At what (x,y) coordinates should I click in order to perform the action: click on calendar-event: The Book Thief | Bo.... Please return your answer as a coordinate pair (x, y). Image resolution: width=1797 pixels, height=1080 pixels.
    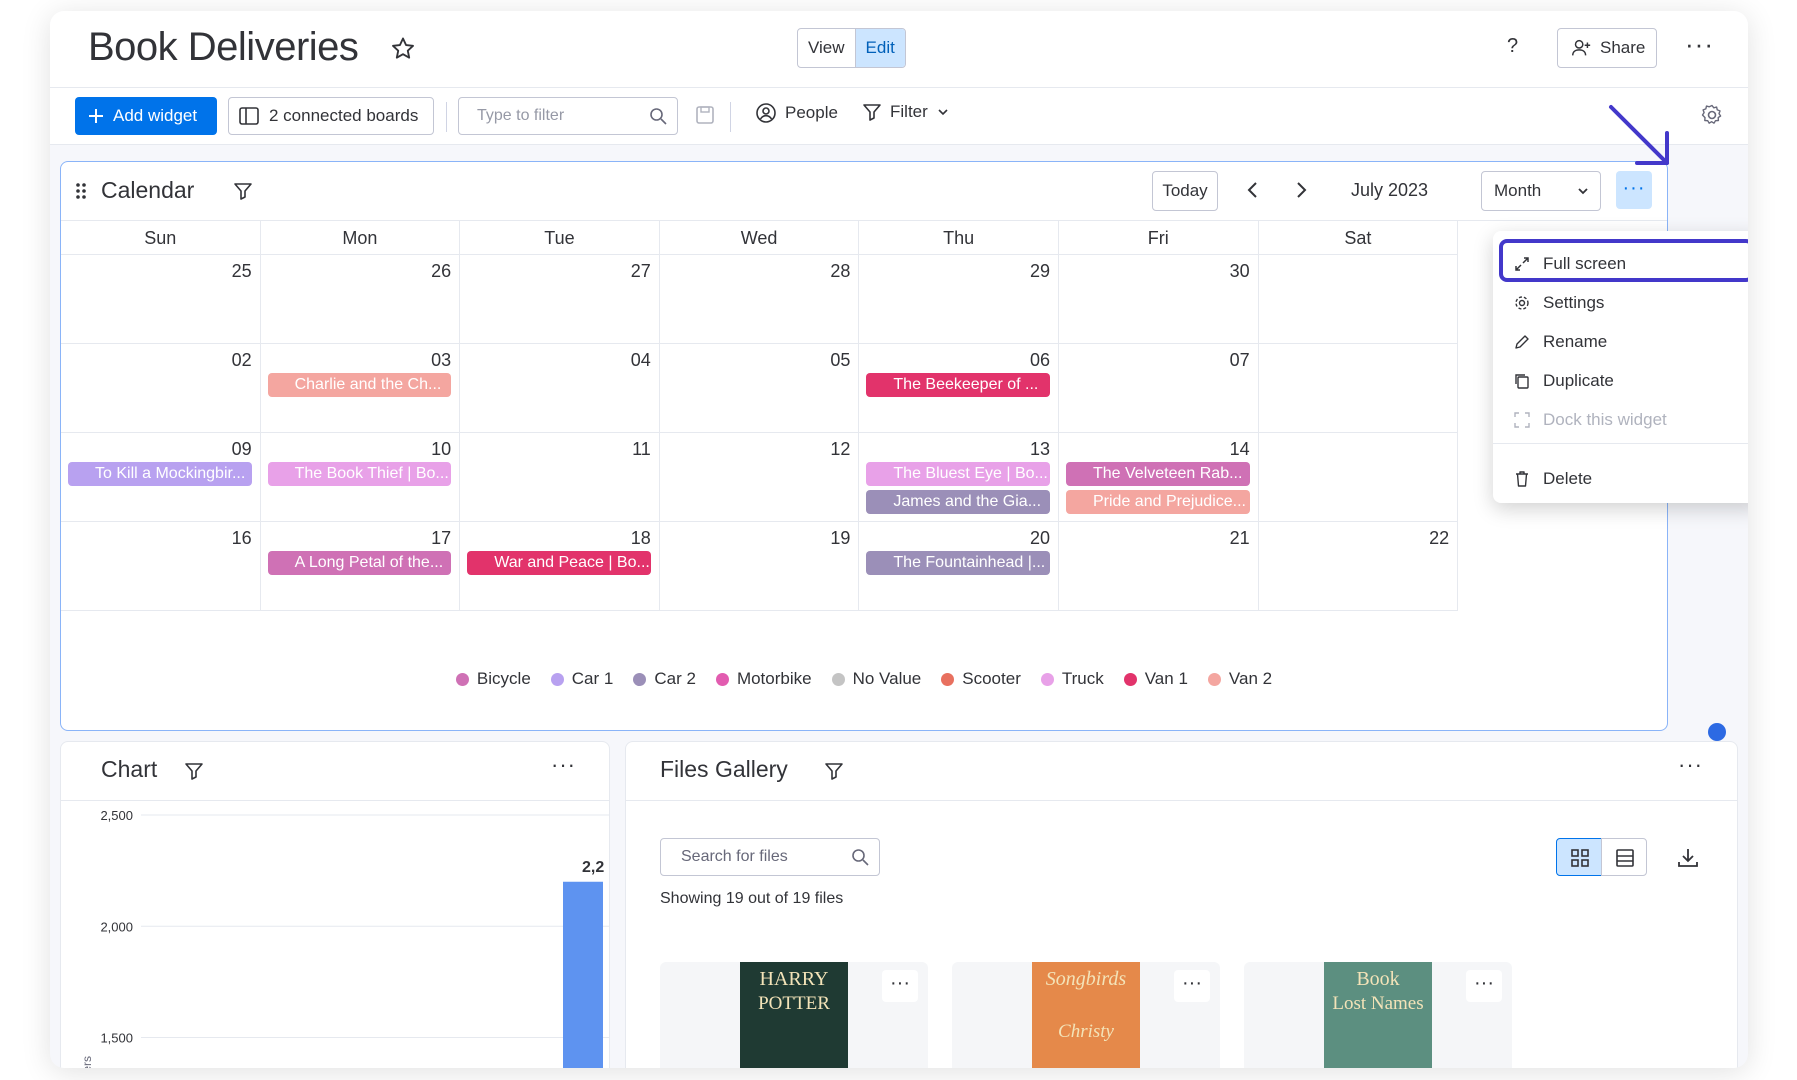
    Looking at the image, I should click on (359, 474).